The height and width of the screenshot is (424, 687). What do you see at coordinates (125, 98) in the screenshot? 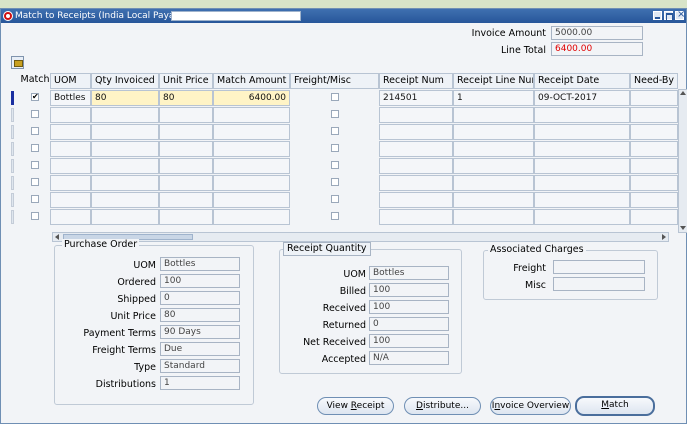
I see `row1-qty-invoiced: 80` at bounding box center [125, 98].